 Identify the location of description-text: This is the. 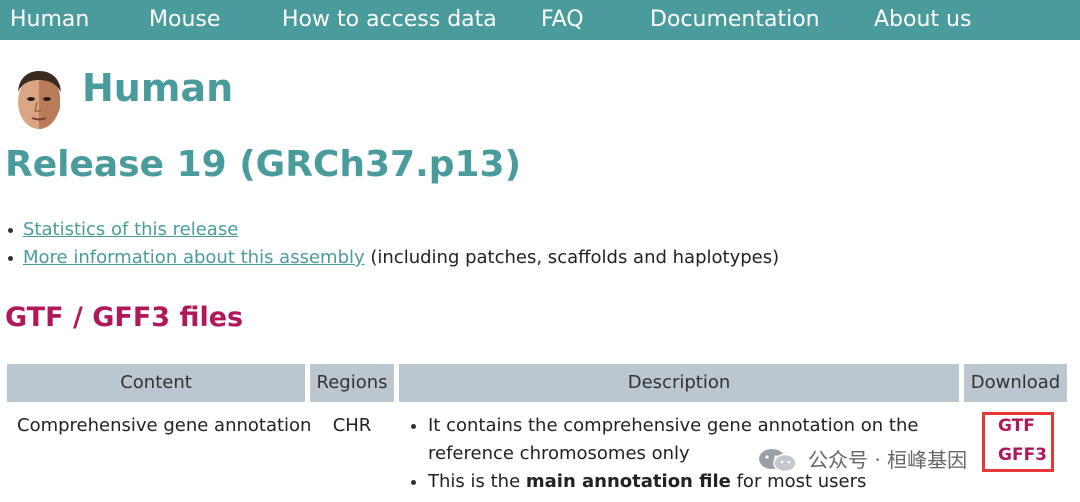
(477, 481).